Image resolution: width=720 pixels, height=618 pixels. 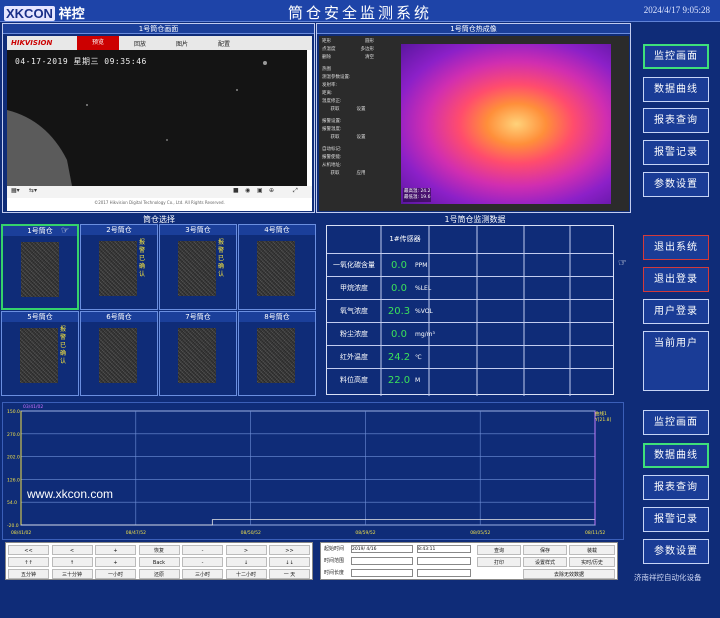 I want to click on nav-button-1: <<, so click(x=28, y=550).